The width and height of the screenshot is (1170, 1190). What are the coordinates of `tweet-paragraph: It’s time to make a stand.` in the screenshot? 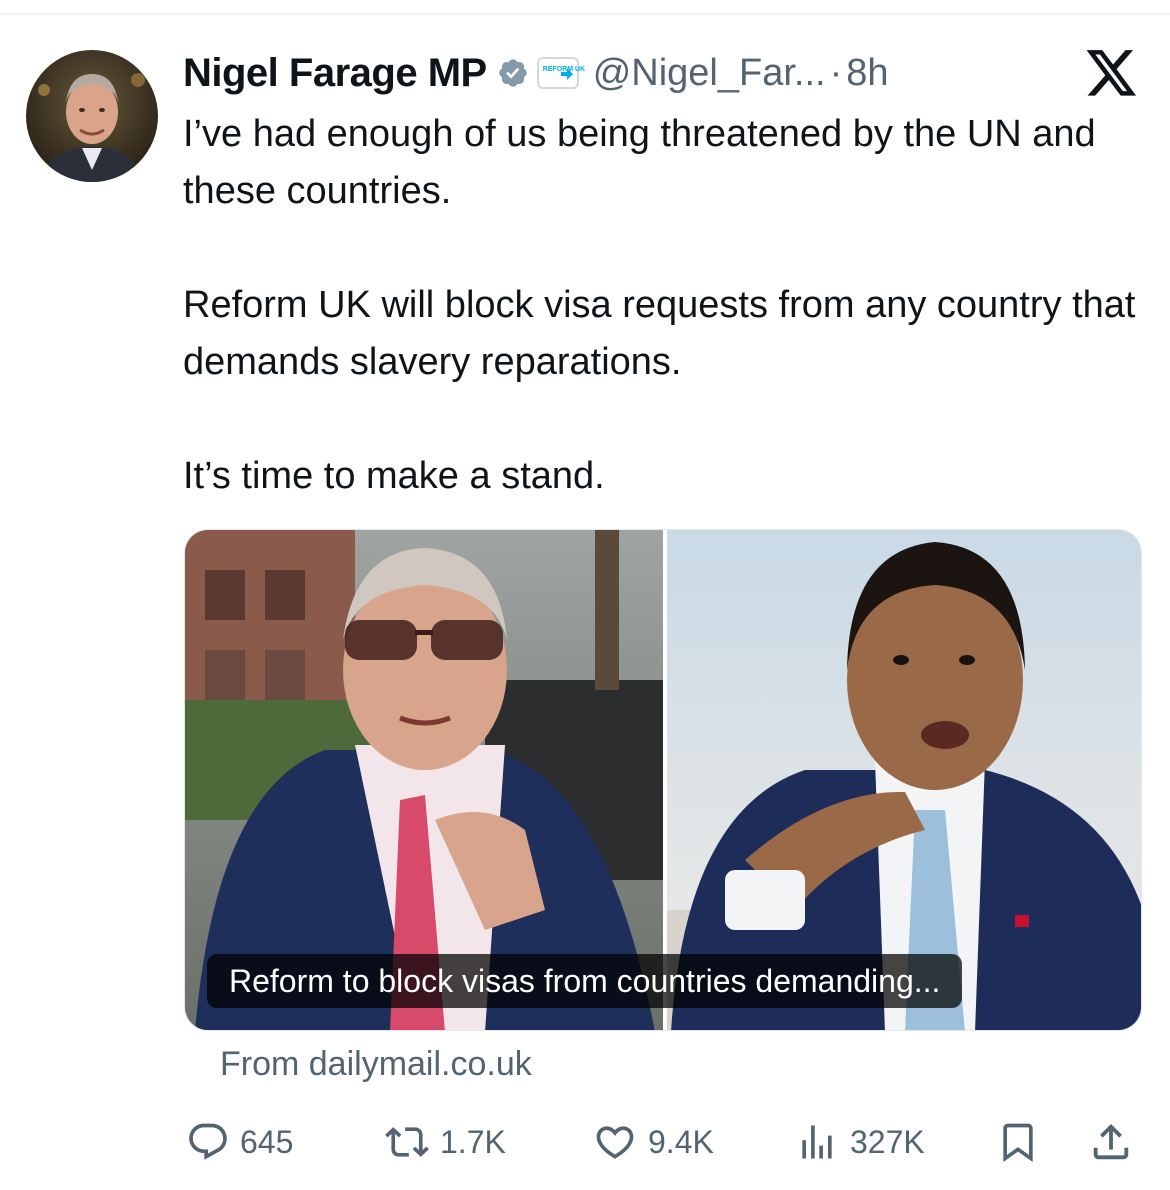 It's located at (394, 476).